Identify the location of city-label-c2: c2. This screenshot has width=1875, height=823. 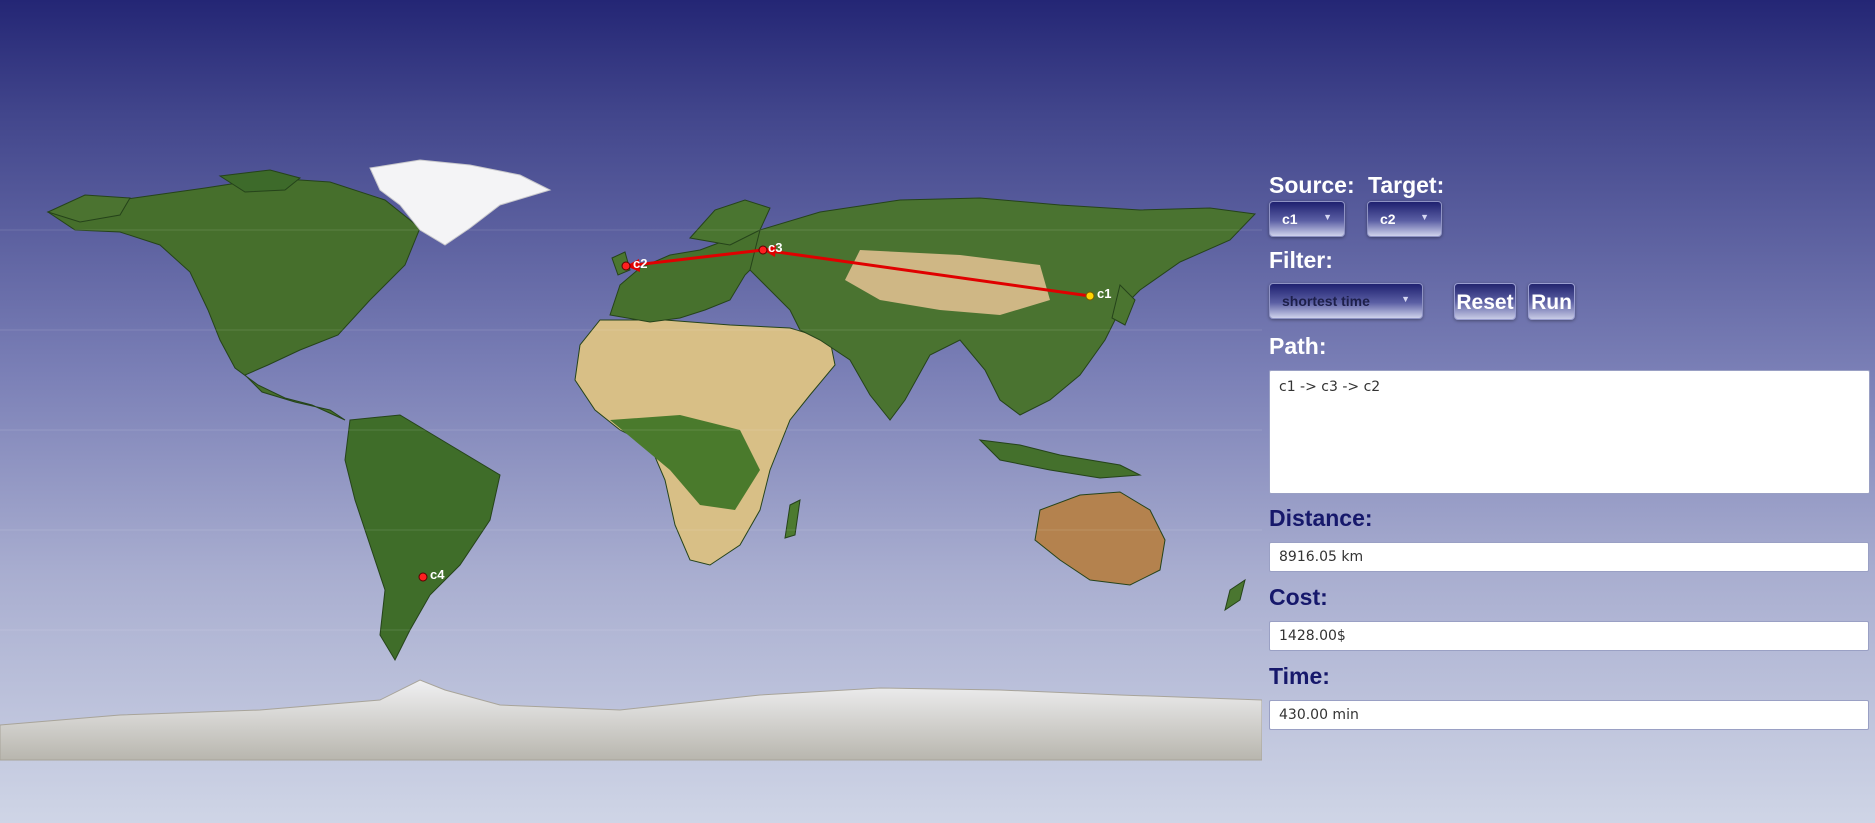
(640, 263).